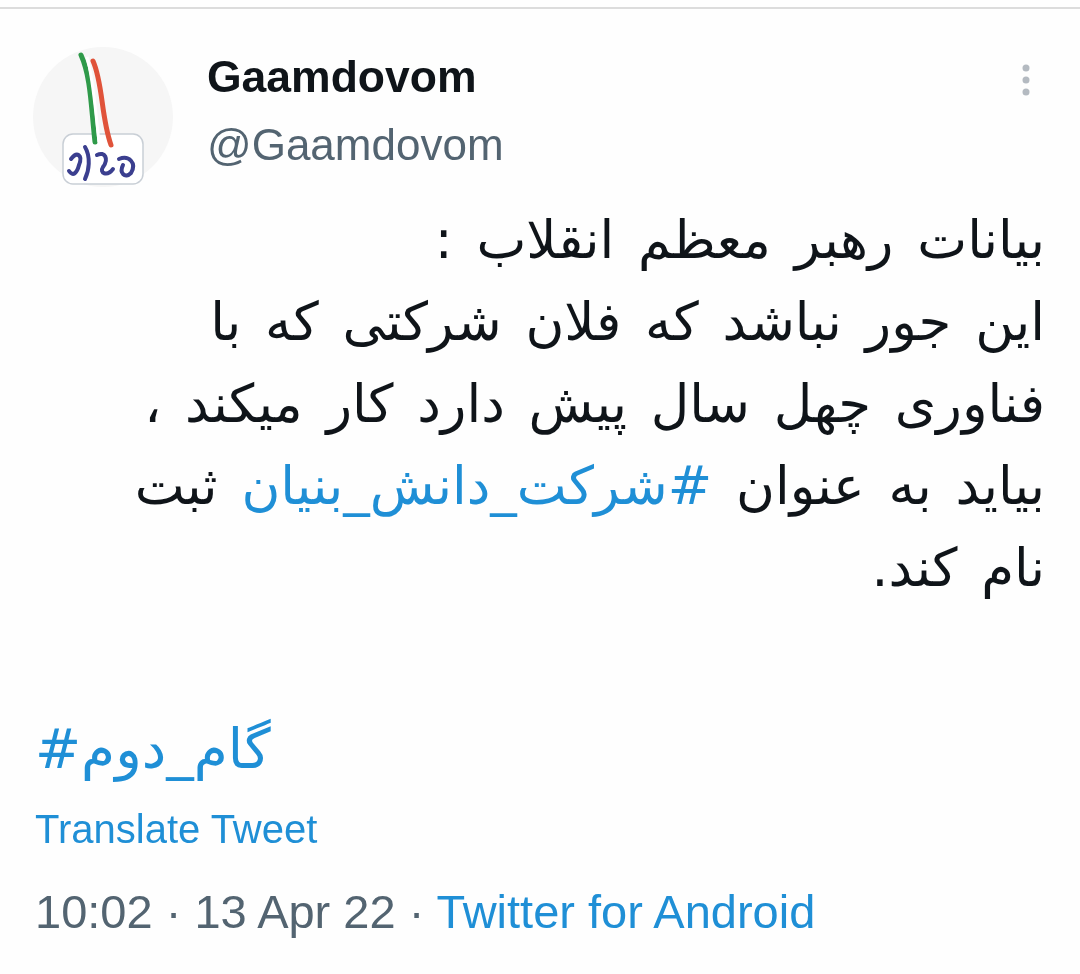 The width and height of the screenshot is (1080, 974). I want to click on avatar-logo-drawing, so click(103, 117).